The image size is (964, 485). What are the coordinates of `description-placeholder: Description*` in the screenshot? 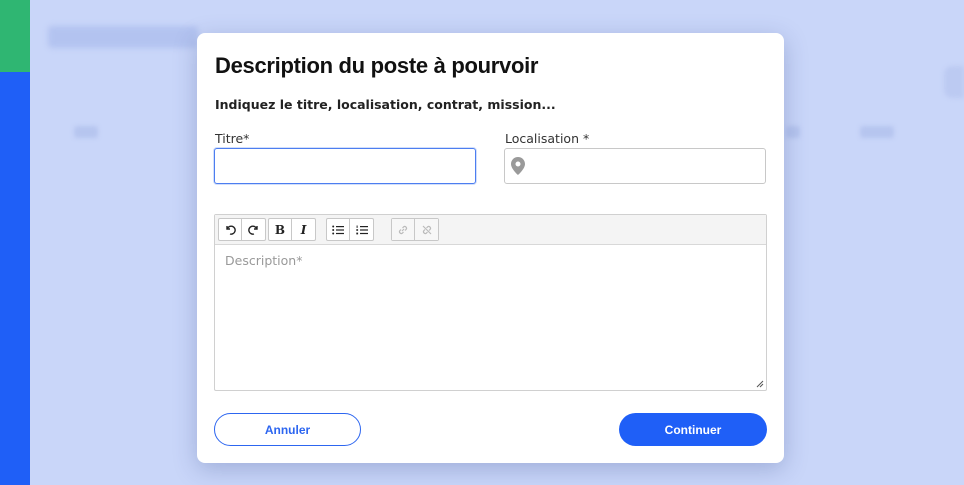 It's located at (264, 260).